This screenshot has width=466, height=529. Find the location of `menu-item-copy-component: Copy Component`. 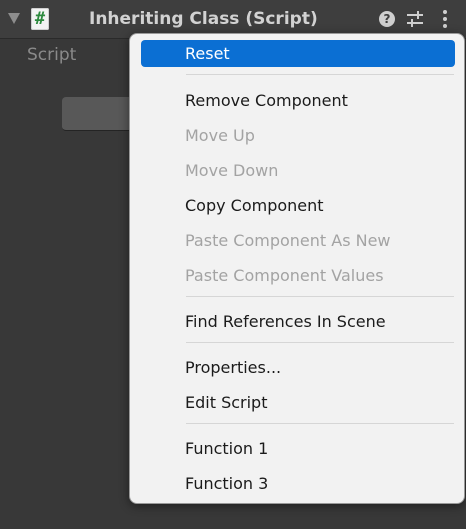

menu-item-copy-component: Copy Component is located at coordinates (298, 205).